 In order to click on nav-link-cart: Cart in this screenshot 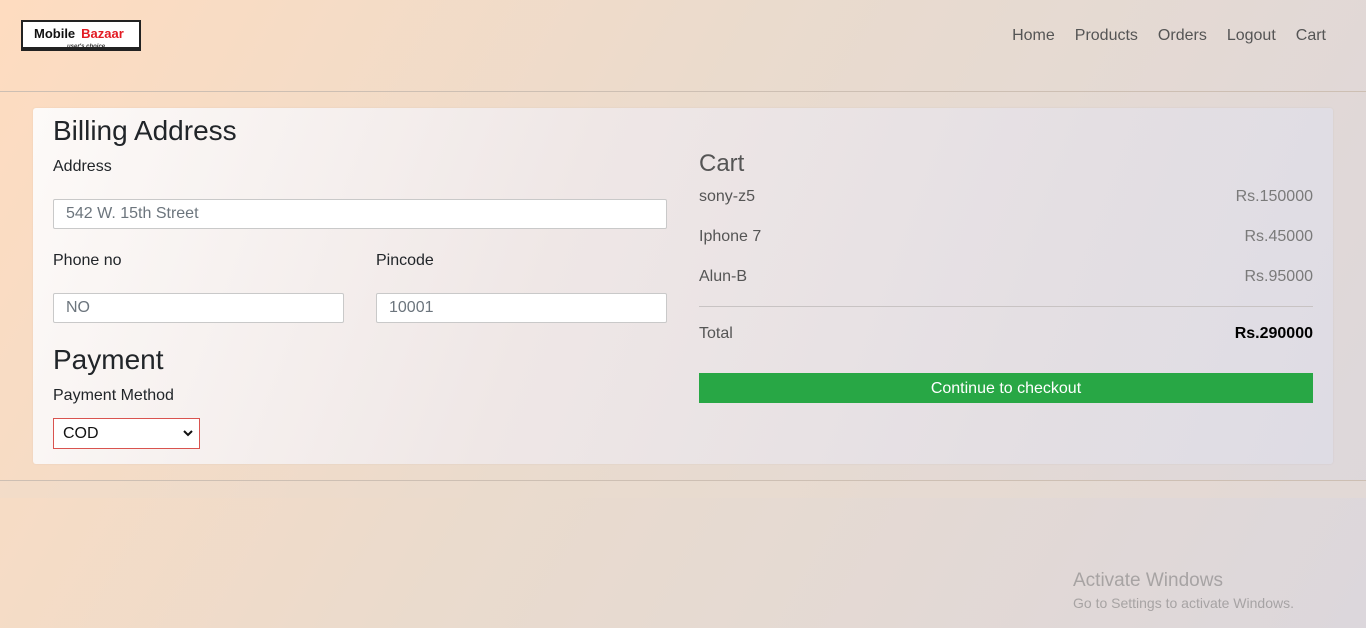, I will do `click(1306, 36)`.